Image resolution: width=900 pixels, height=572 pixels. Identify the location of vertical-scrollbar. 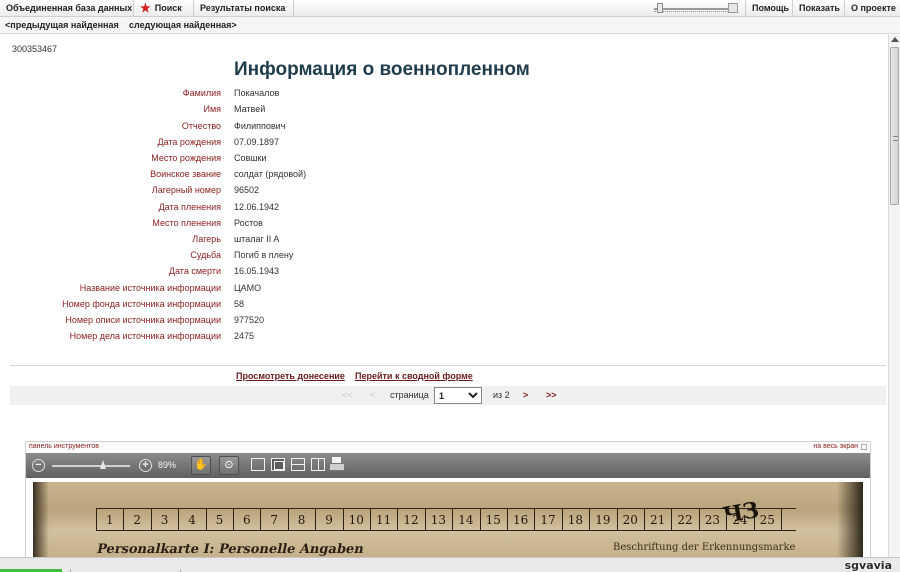
(894, 296).